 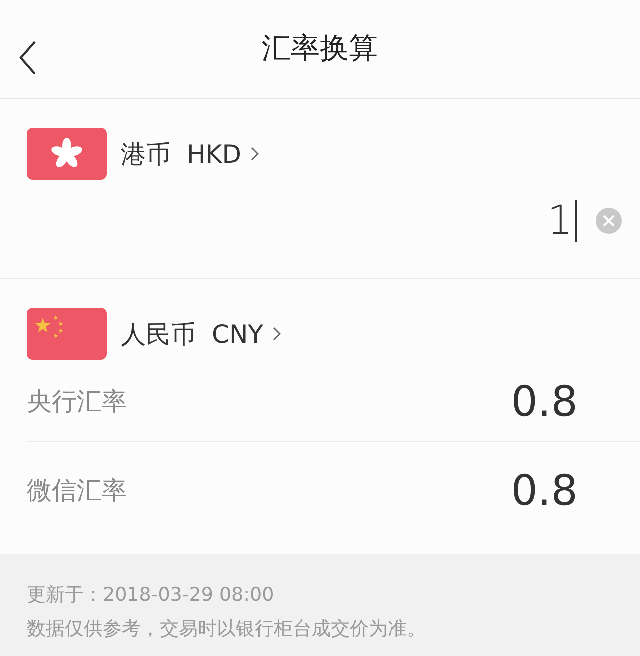 I want to click on rate-label: 央行汇率, so click(x=77, y=402).